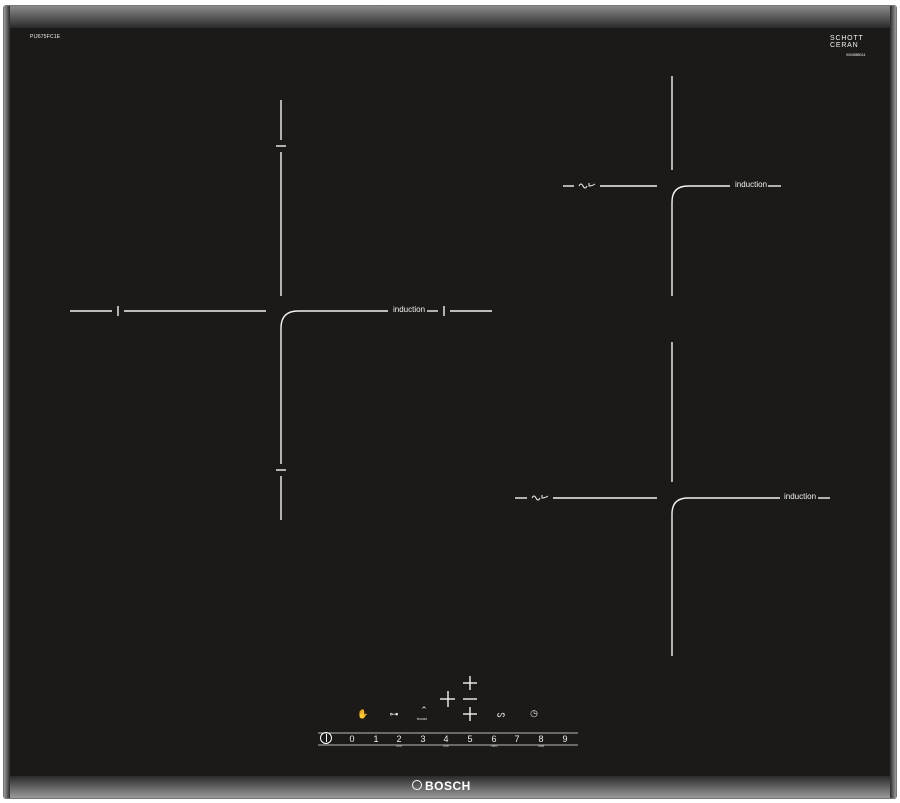 The image size is (900, 803). What do you see at coordinates (352, 739) in the screenshot?
I see `power-level-0: 0` at bounding box center [352, 739].